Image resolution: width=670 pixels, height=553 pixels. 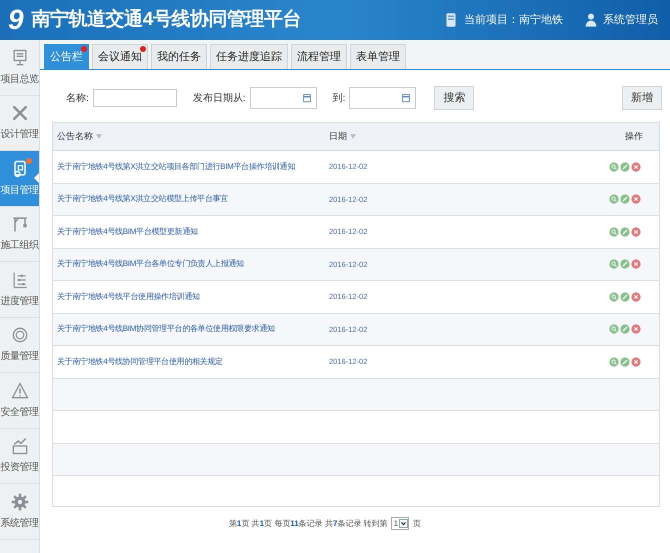 What do you see at coordinates (20, 335) in the screenshot?
I see `seal-icon` at bounding box center [20, 335].